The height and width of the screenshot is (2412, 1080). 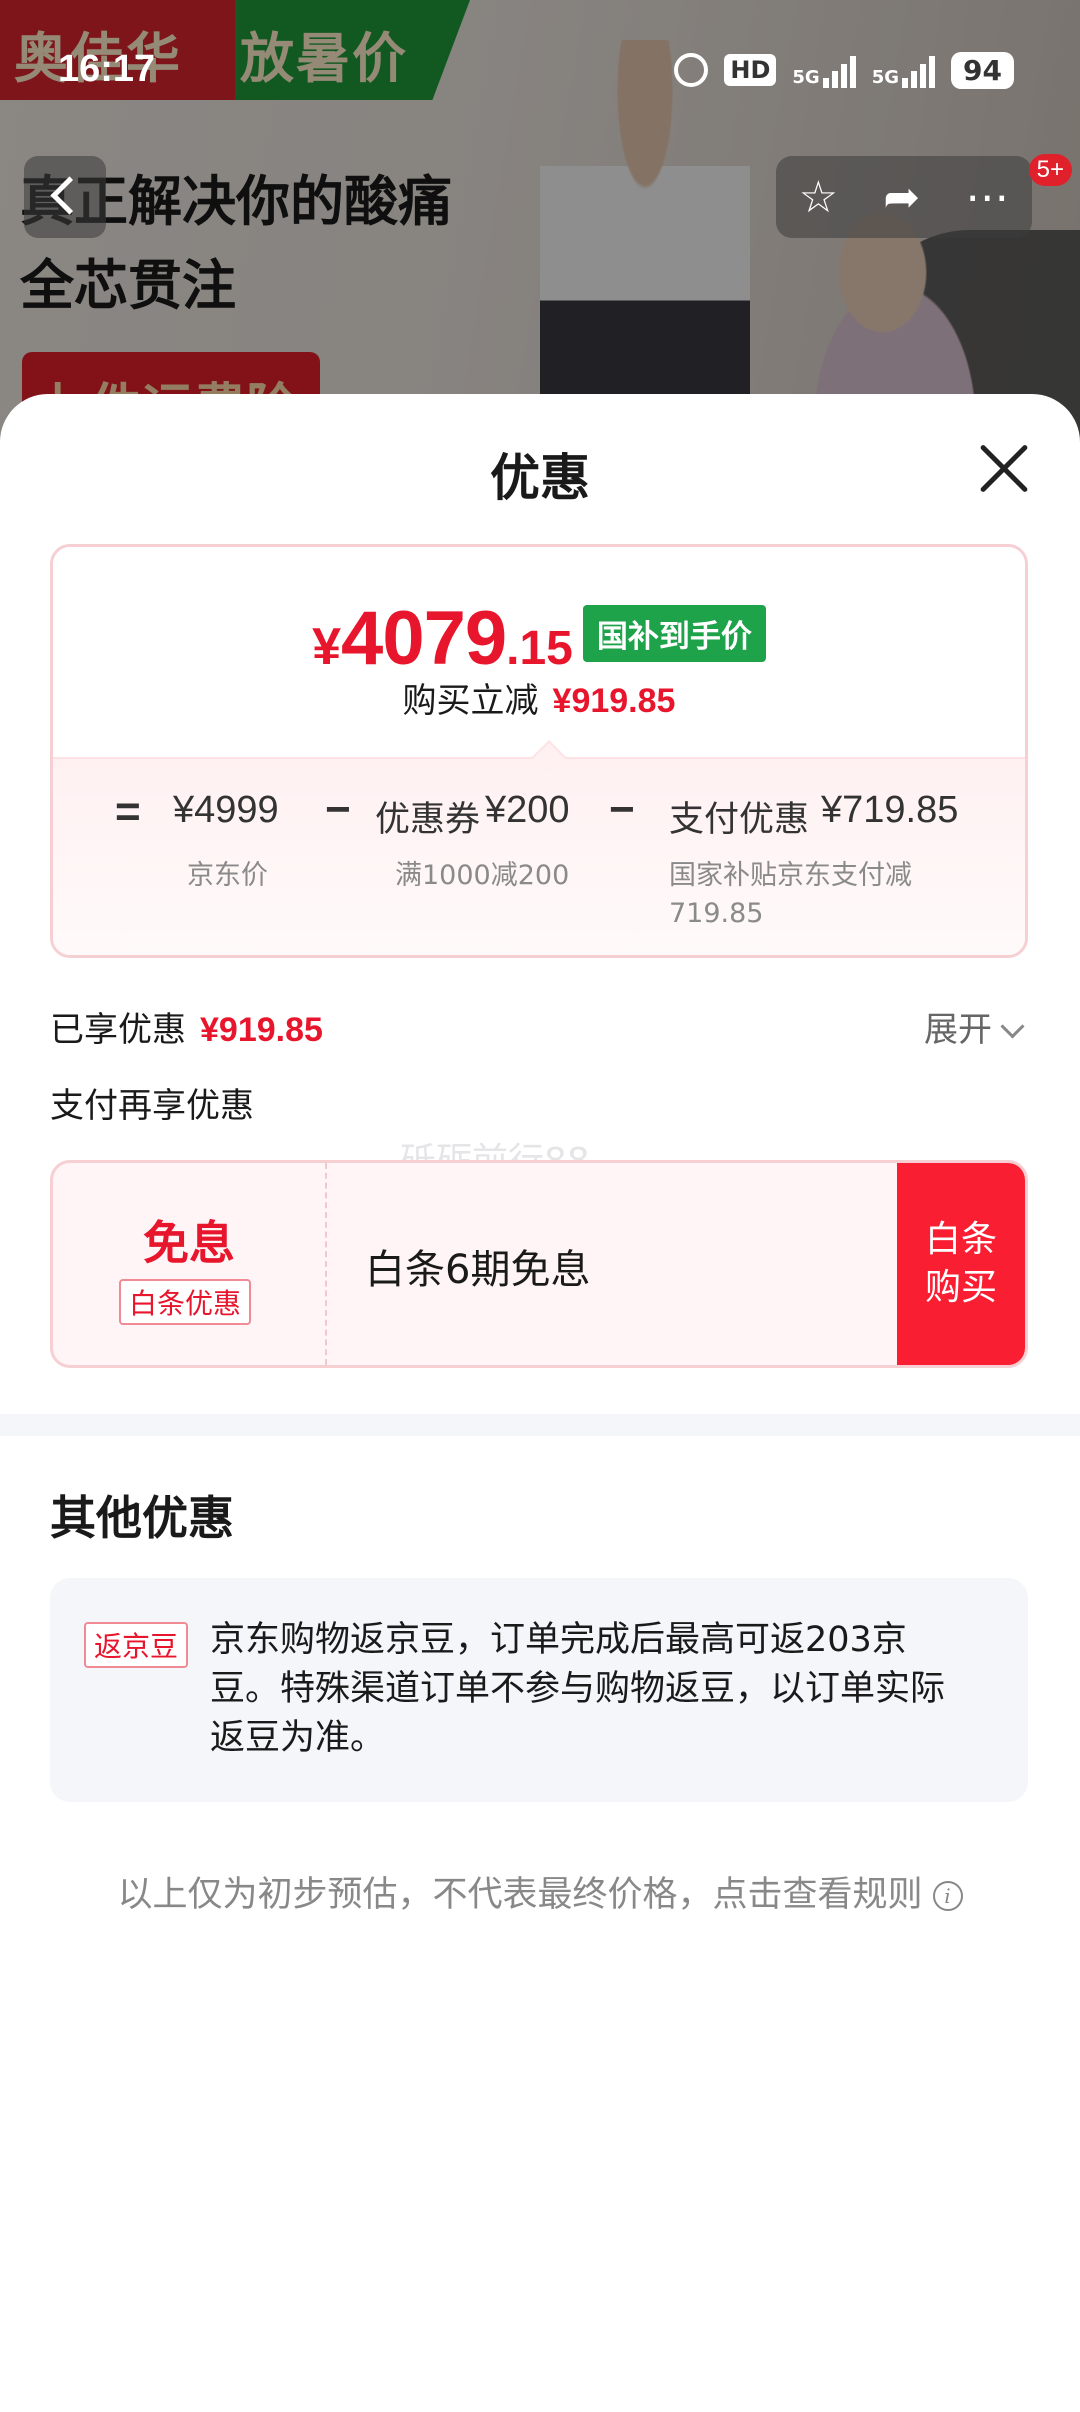 What do you see at coordinates (890, 810) in the screenshot?
I see `payment-discount-value: ¥719.85` at bounding box center [890, 810].